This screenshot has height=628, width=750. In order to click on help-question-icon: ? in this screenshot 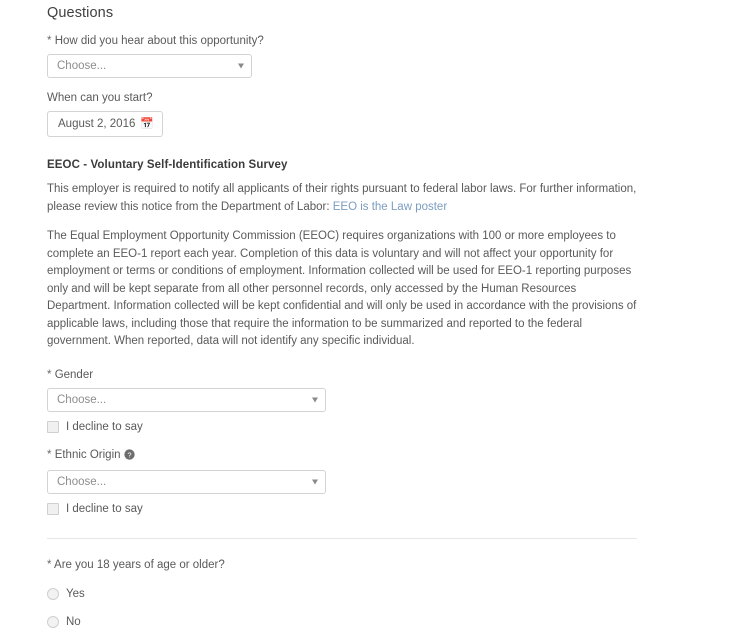, I will do `click(129, 456)`.